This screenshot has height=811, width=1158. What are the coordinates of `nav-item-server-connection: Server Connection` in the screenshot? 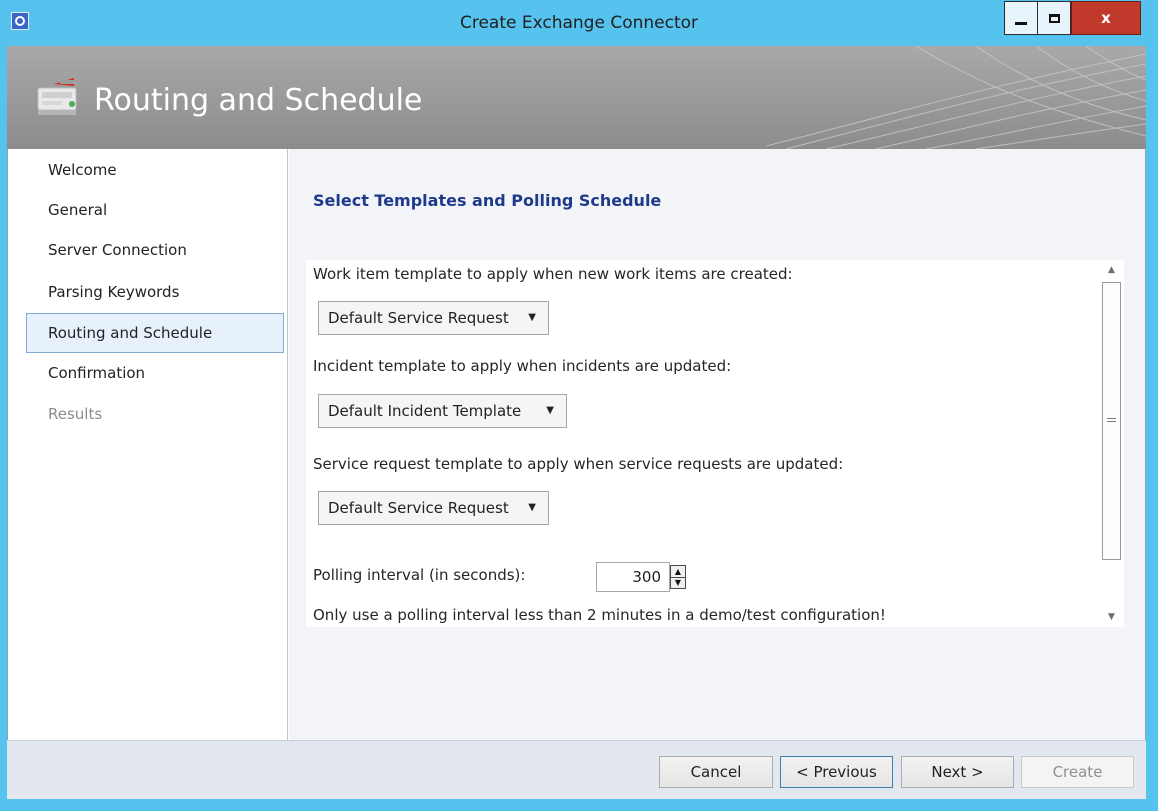 It's located at (155, 251).